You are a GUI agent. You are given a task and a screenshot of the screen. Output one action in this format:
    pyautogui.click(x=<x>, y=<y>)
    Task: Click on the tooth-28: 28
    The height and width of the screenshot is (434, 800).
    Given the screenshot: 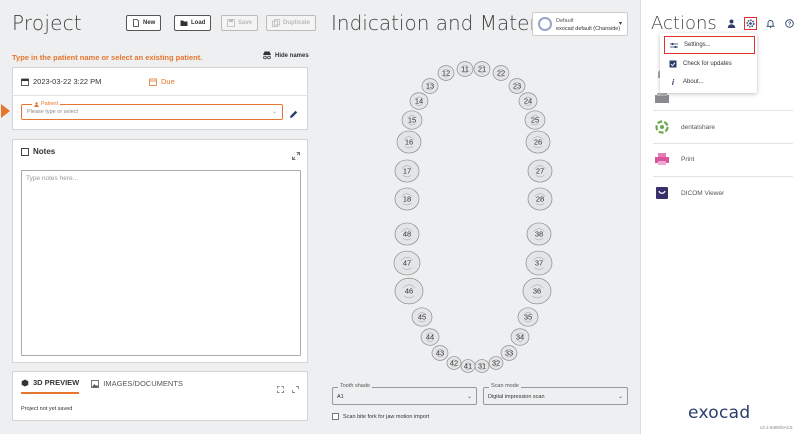 What is the action you would take?
    pyautogui.click(x=540, y=199)
    